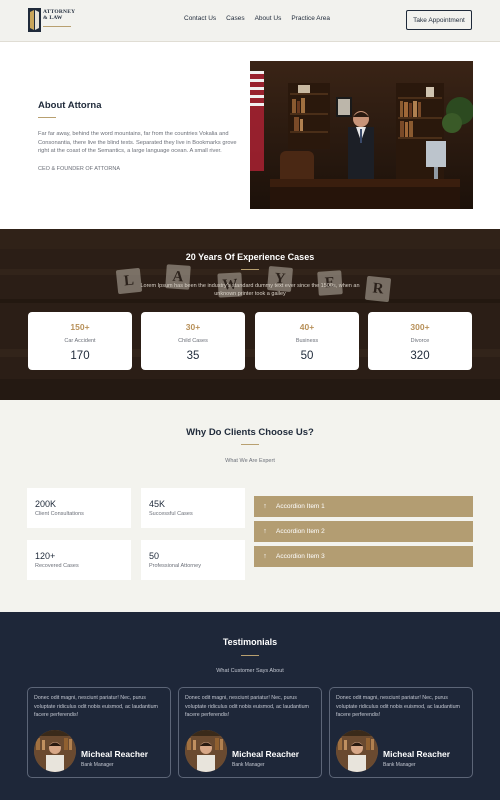 This screenshot has width=500, height=800. What do you see at coordinates (175, 566) in the screenshot?
I see `why-stat-label: Professional Attorney` at bounding box center [175, 566].